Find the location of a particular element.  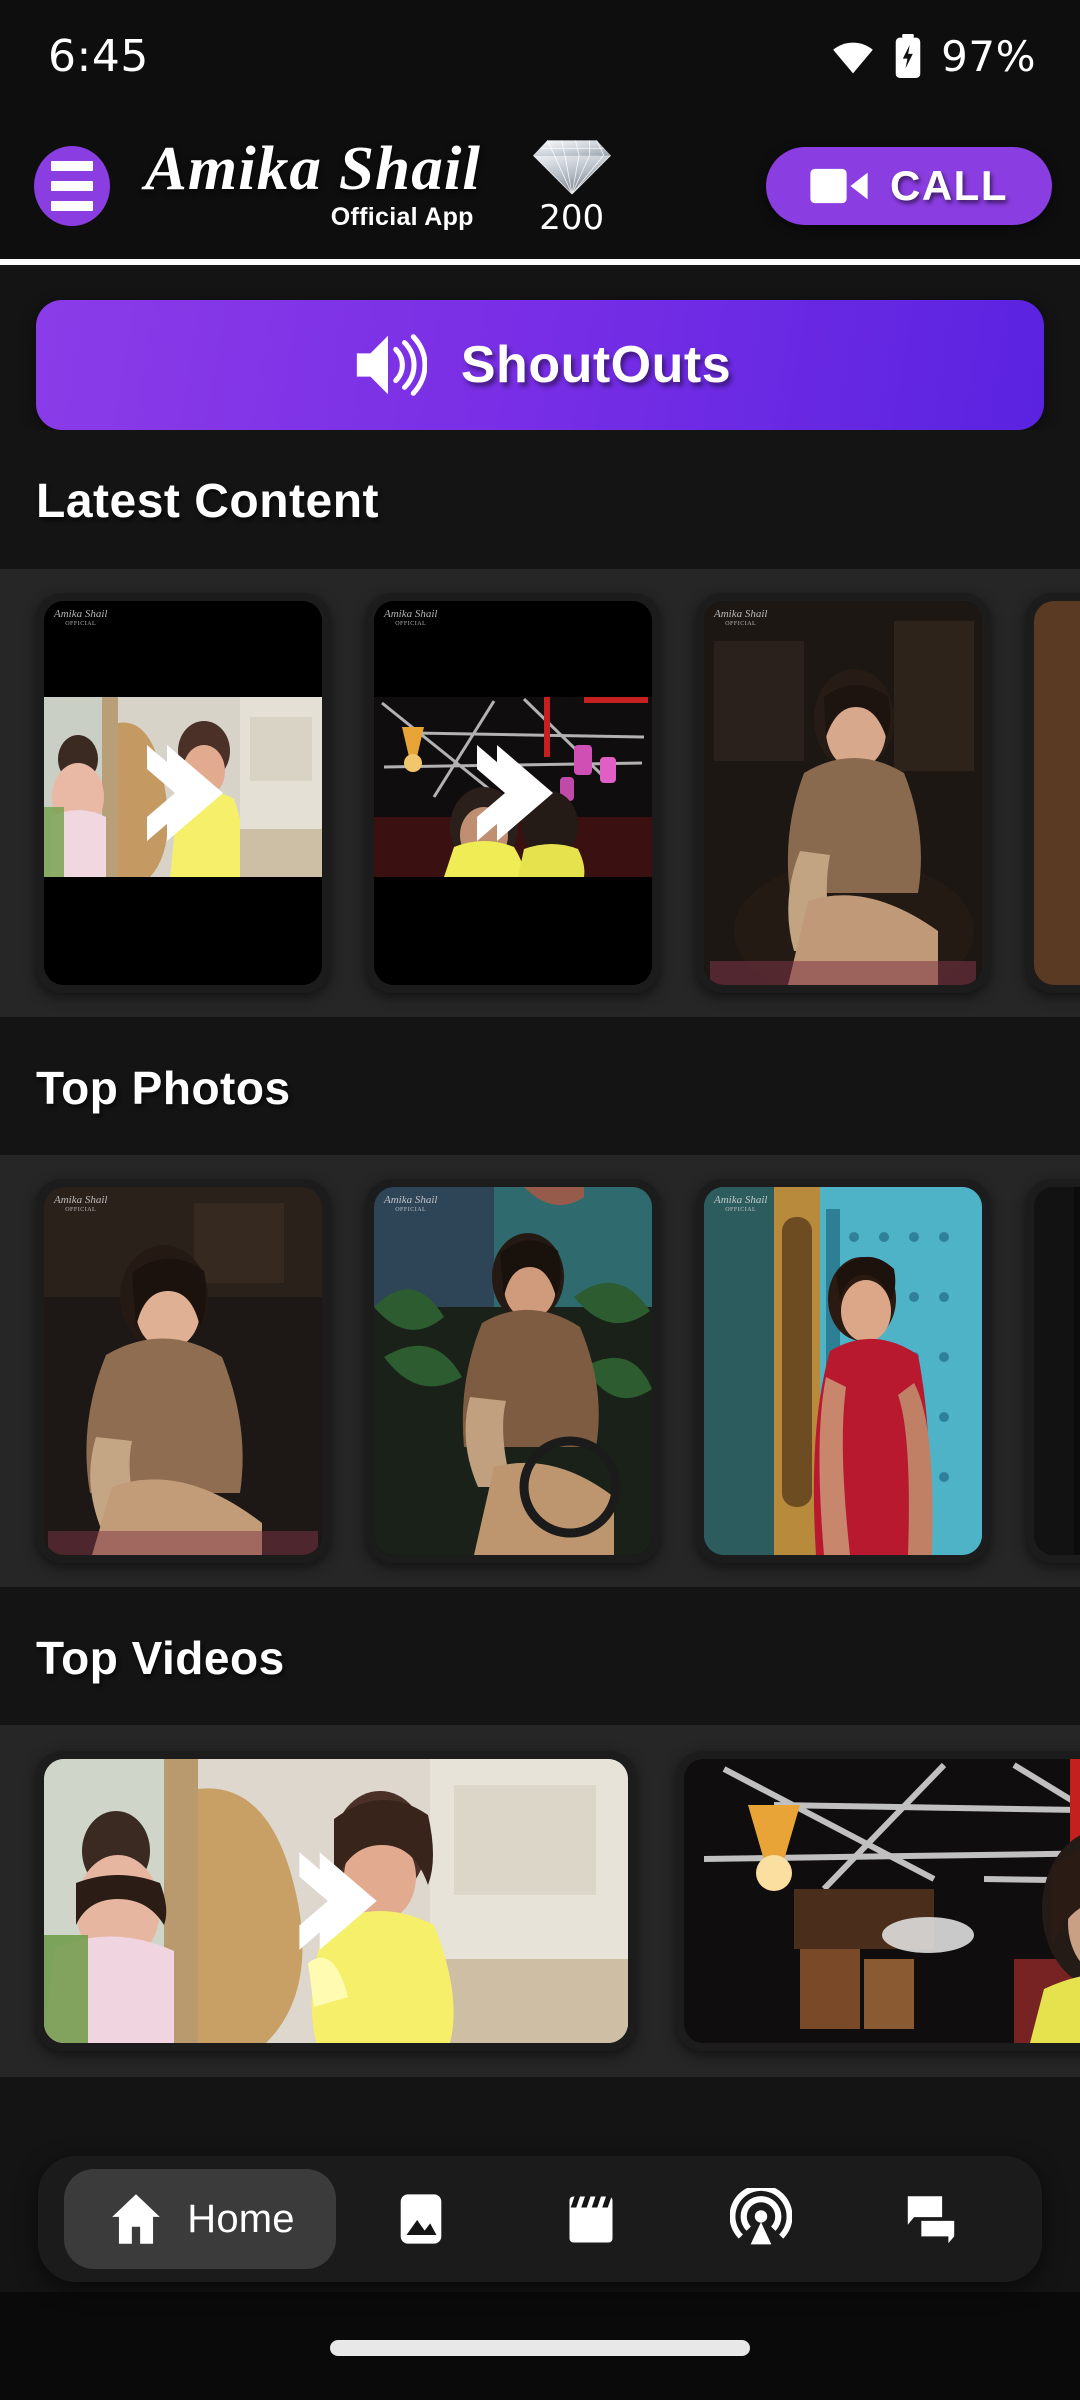

page-title: Latest Content is located at coordinates (207, 501).